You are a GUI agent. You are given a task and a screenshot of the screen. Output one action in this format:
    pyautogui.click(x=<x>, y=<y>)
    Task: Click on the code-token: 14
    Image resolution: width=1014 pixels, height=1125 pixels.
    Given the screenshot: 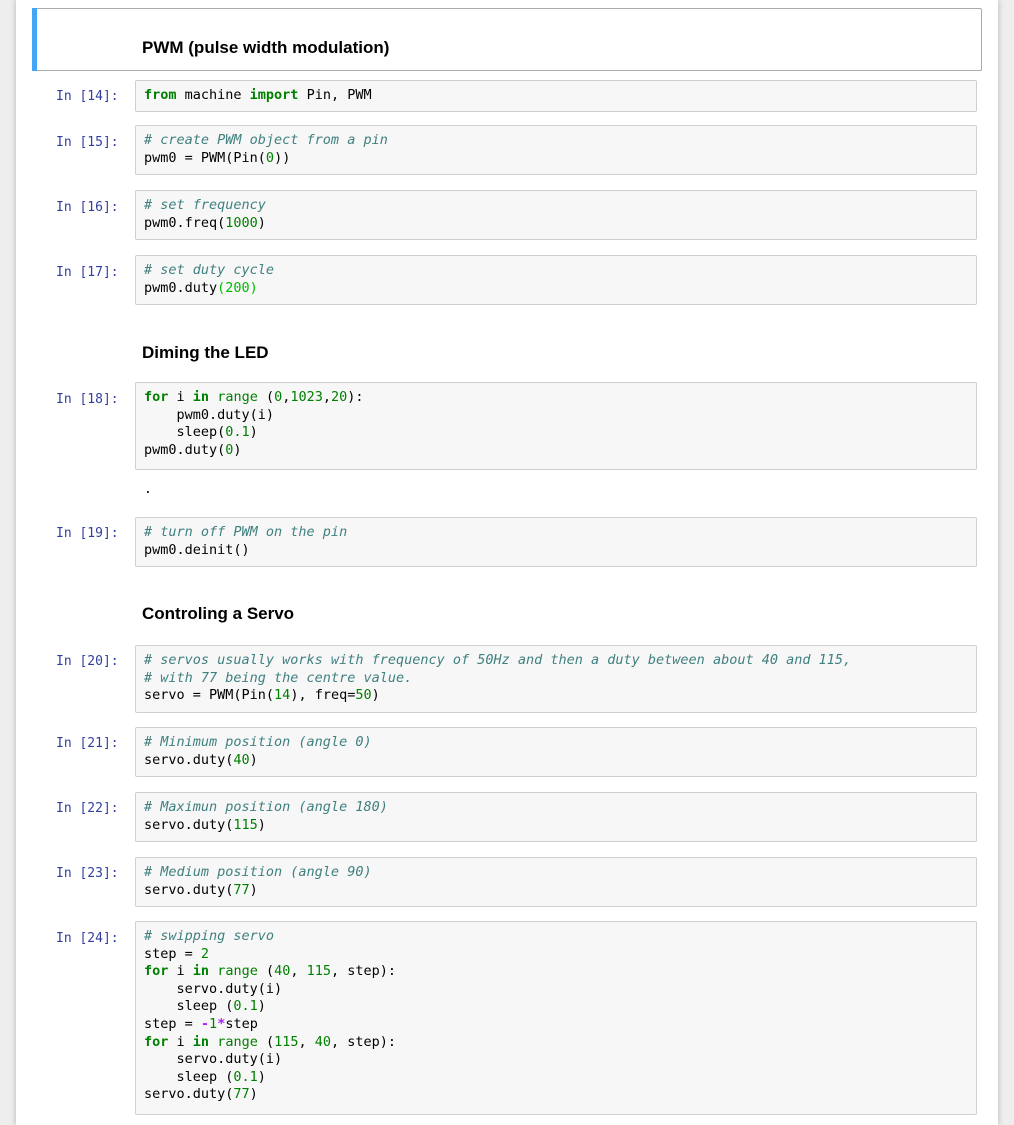 What is the action you would take?
    pyautogui.click(x=282, y=695)
    